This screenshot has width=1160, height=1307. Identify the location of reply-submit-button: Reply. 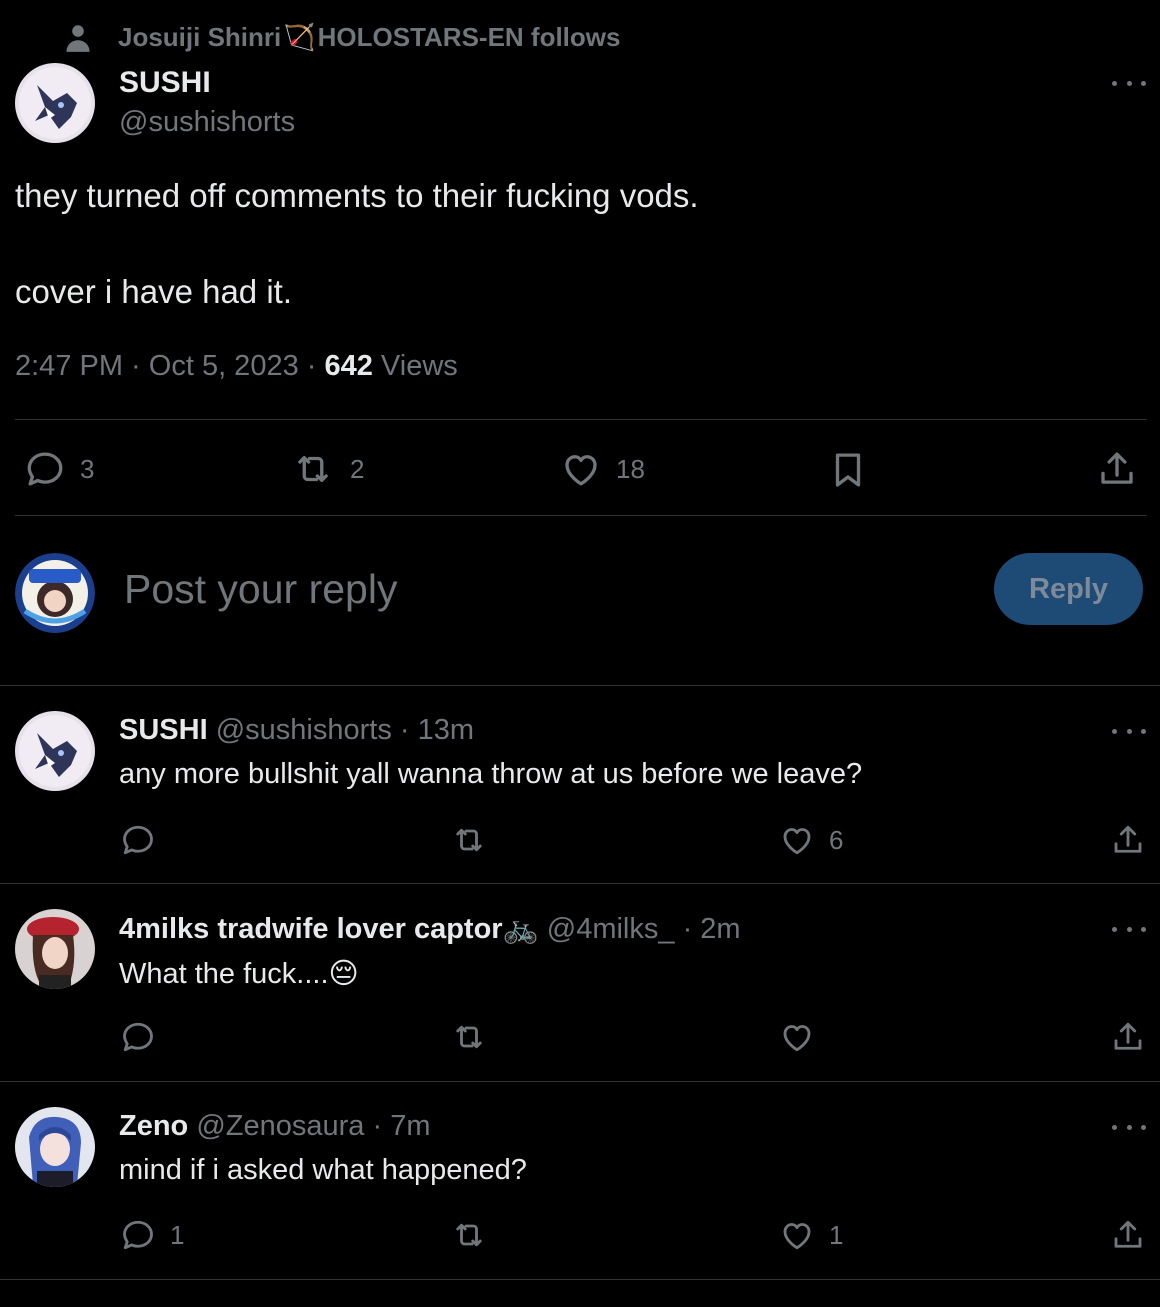
(1068, 589).